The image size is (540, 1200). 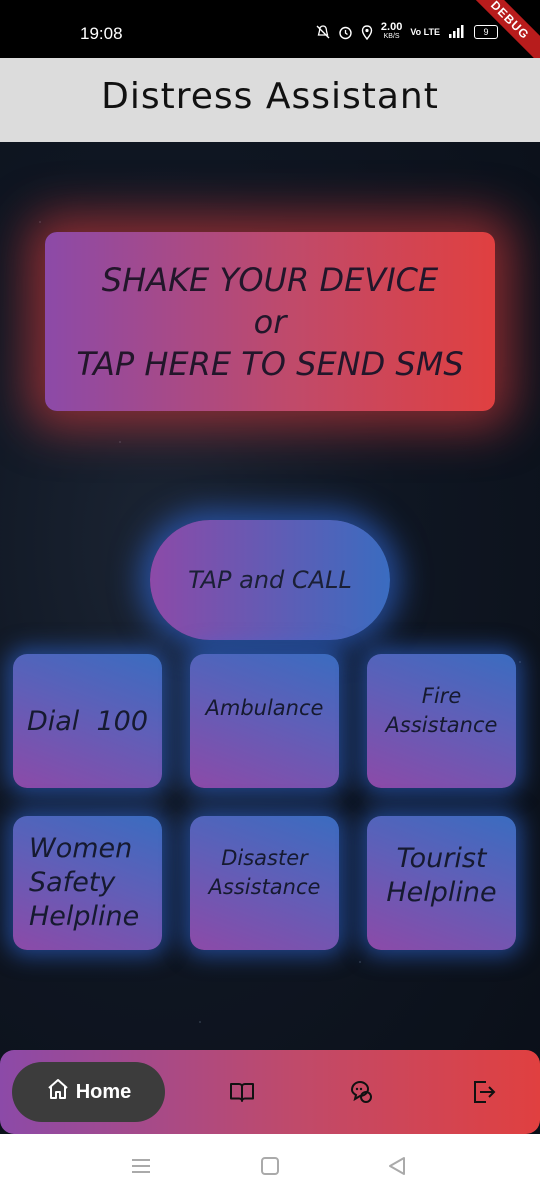 What do you see at coordinates (103, 1091) in the screenshot?
I see `nav-home-label: Home` at bounding box center [103, 1091].